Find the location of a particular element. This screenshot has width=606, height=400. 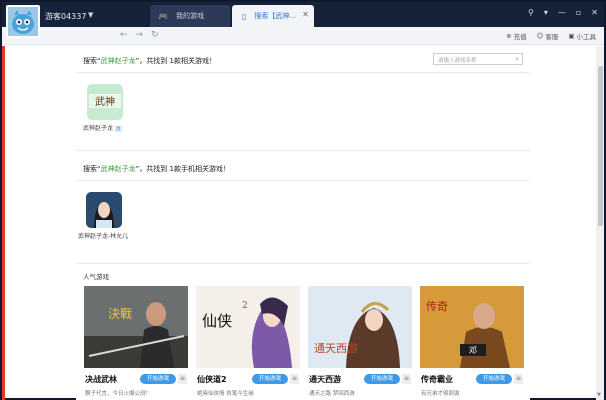

mobile-result-heading: 搜索“武神赵子龙”，共找到 1款手机相关游戏！ is located at coordinates (156, 169).